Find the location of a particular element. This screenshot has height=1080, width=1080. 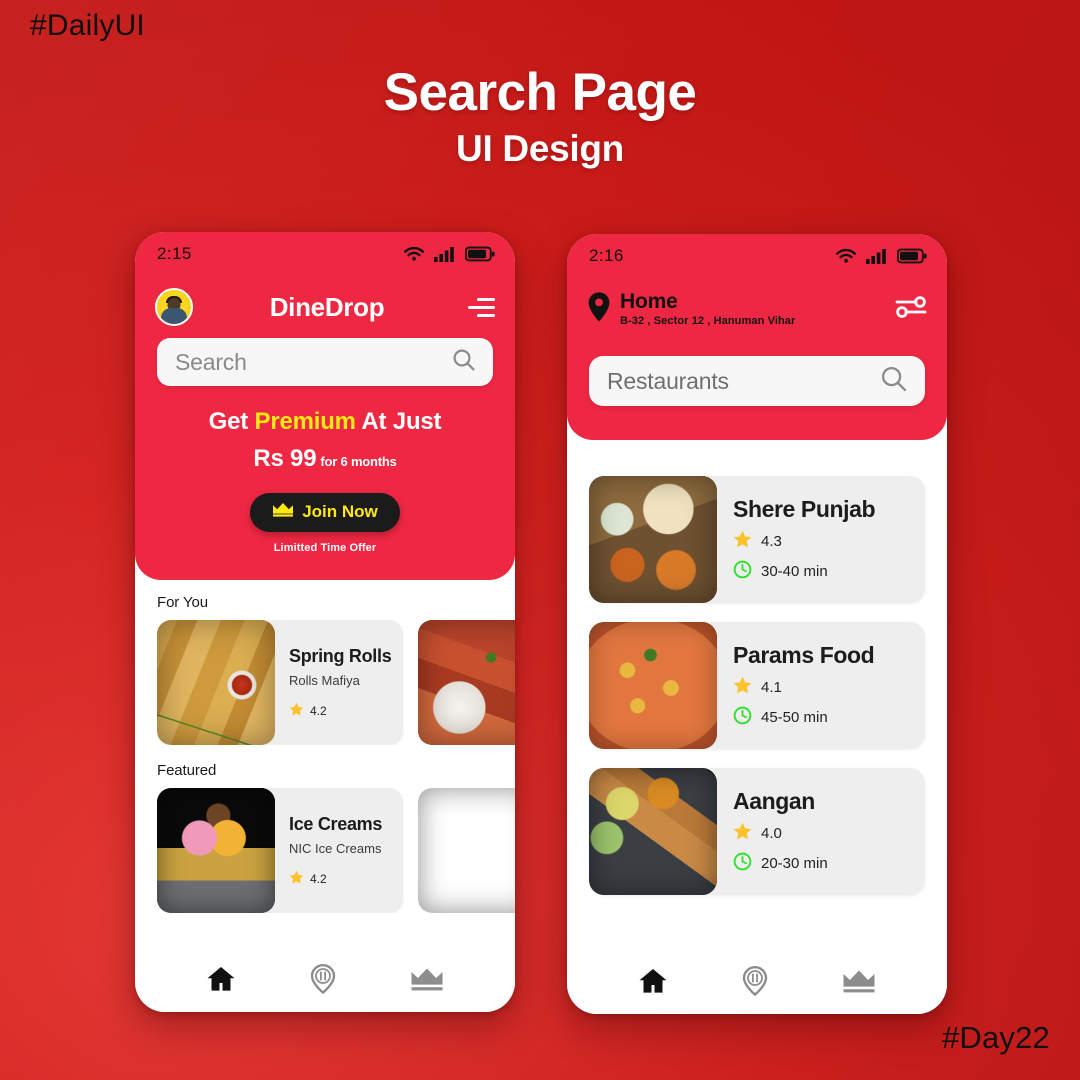

restaurant-row: Shere Punjab 4.3 30-40 min is located at coordinates (757, 539).